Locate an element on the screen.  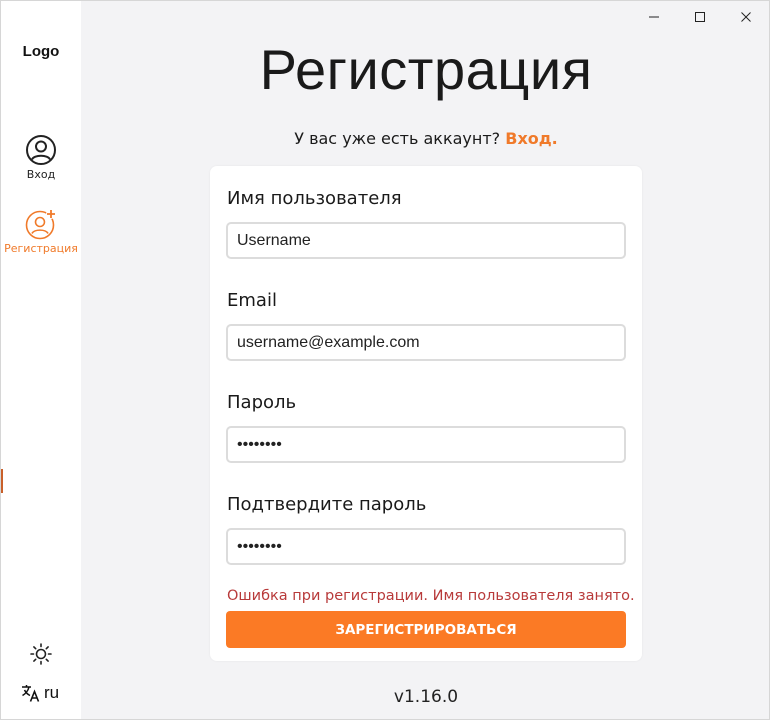
login-prompt: У вас уже есть аккаунт? Вход. is located at coordinates (425, 138).